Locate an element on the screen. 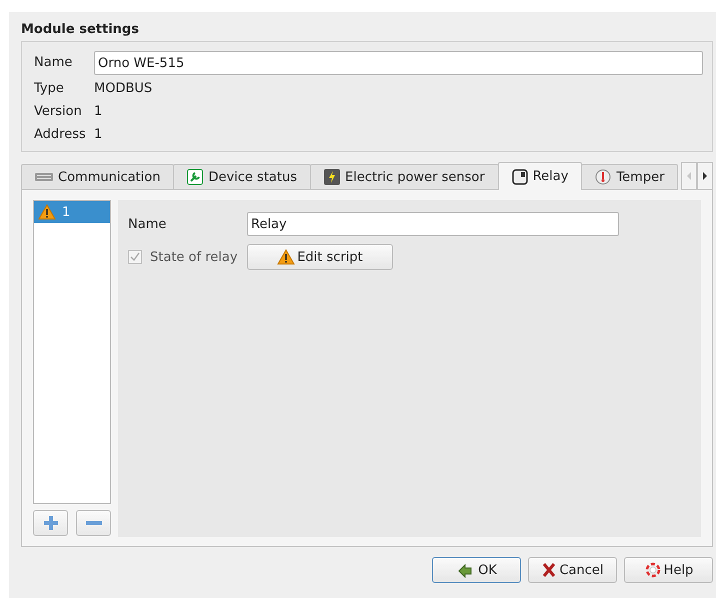 This screenshot has height=598, width=716. help-button: Help is located at coordinates (668, 570).